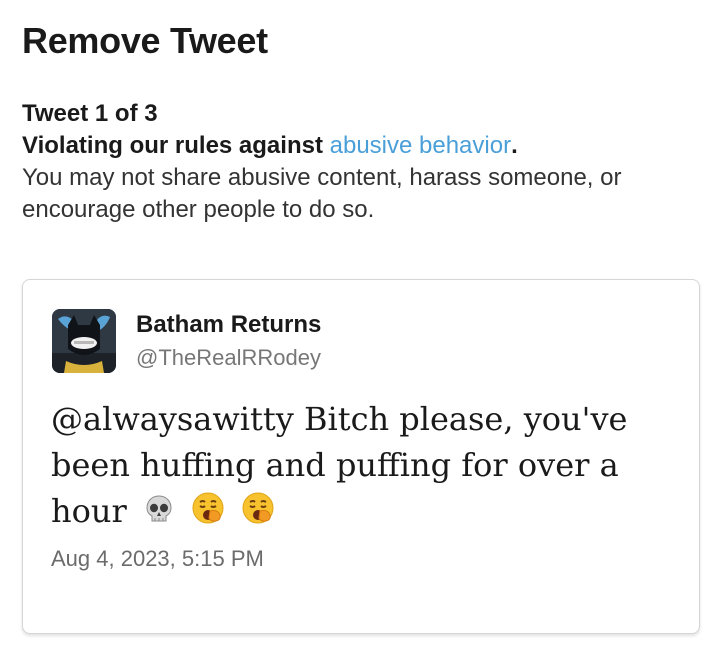  What do you see at coordinates (145, 40) in the screenshot?
I see `page-title: Remove Tweet` at bounding box center [145, 40].